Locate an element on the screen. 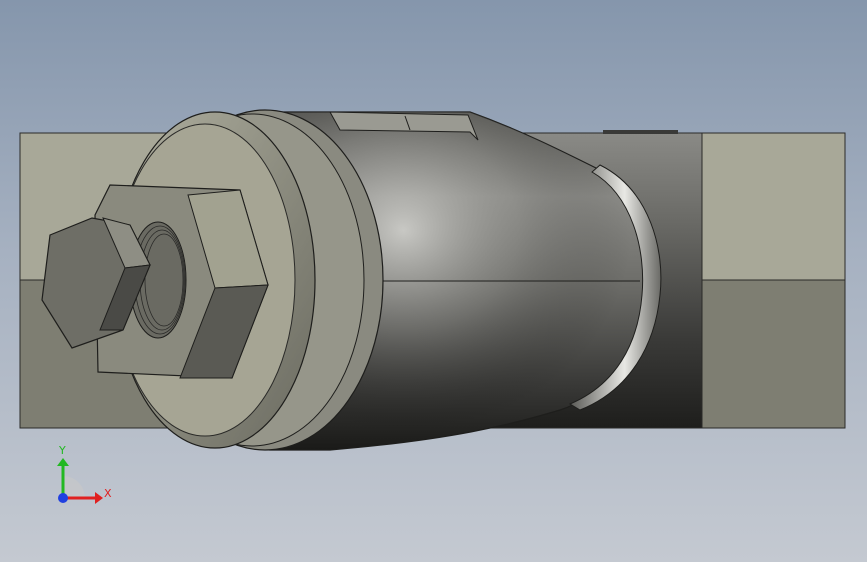 Image resolution: width=867 pixels, height=562 pixels. pipe-marking is located at coordinates (640, 132).